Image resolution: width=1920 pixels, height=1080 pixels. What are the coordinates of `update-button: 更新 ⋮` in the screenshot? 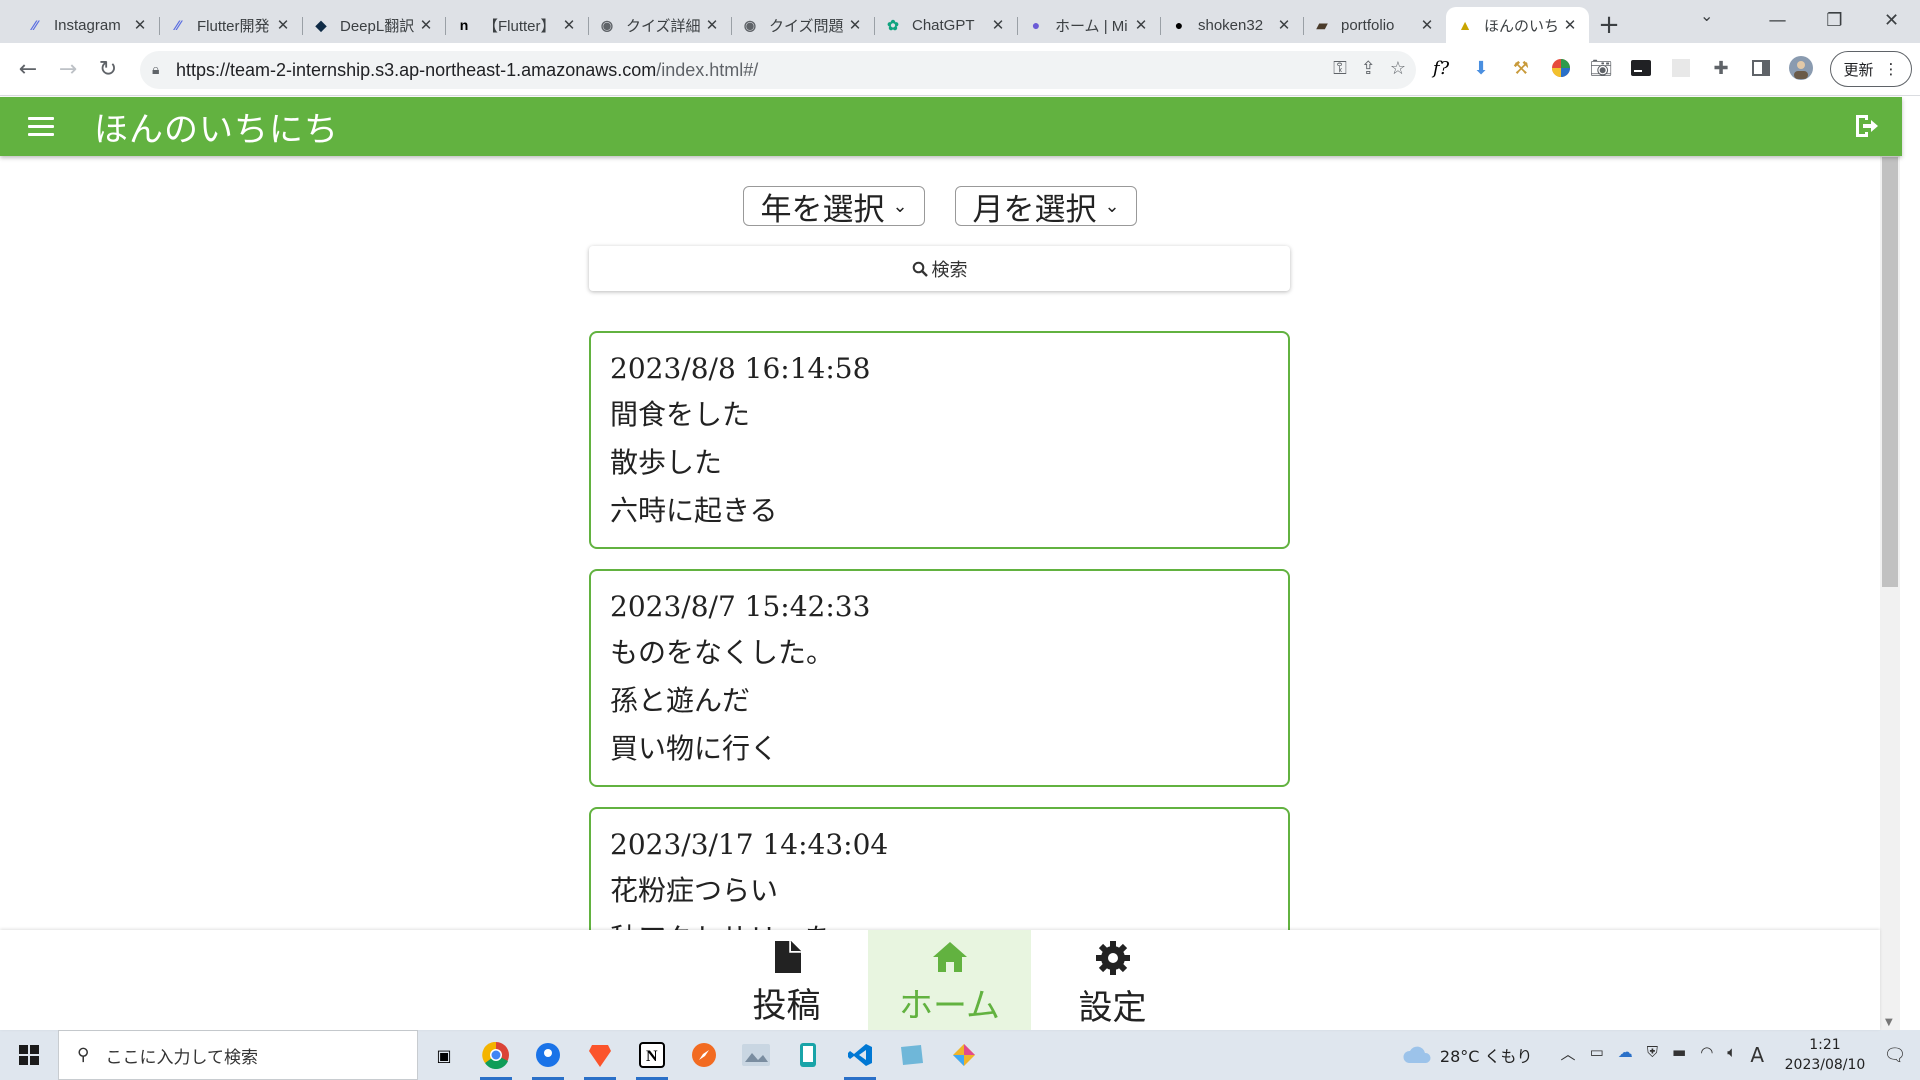 It's located at (1871, 69).